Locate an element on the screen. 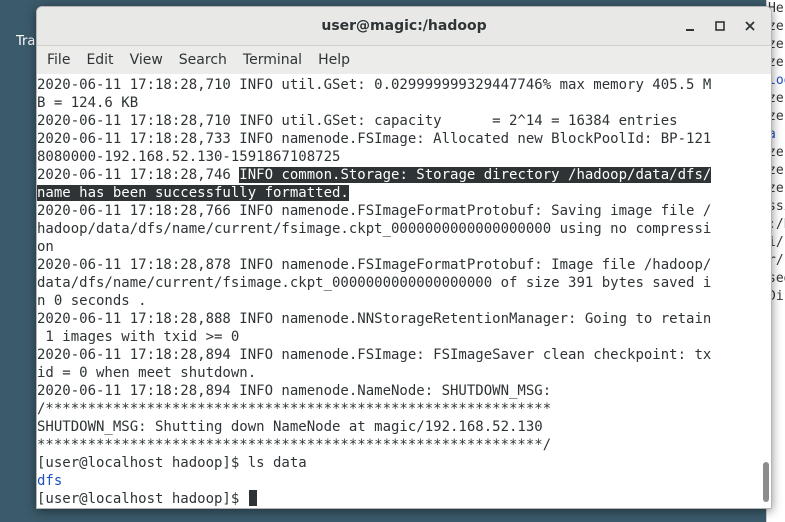  maximize-button is located at coordinates (720, 26).